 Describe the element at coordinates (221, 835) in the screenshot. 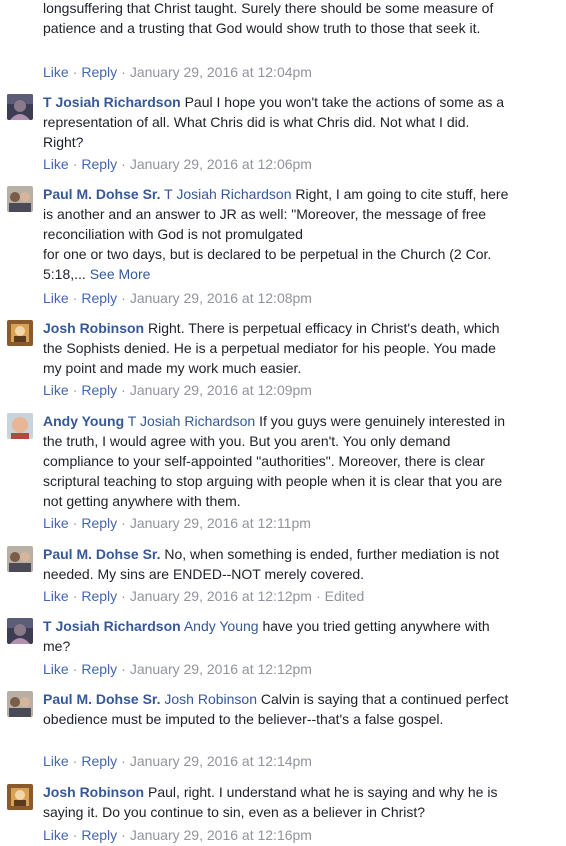

I see `timestamp-link: January 29, 2016 at 12:16pm` at that location.